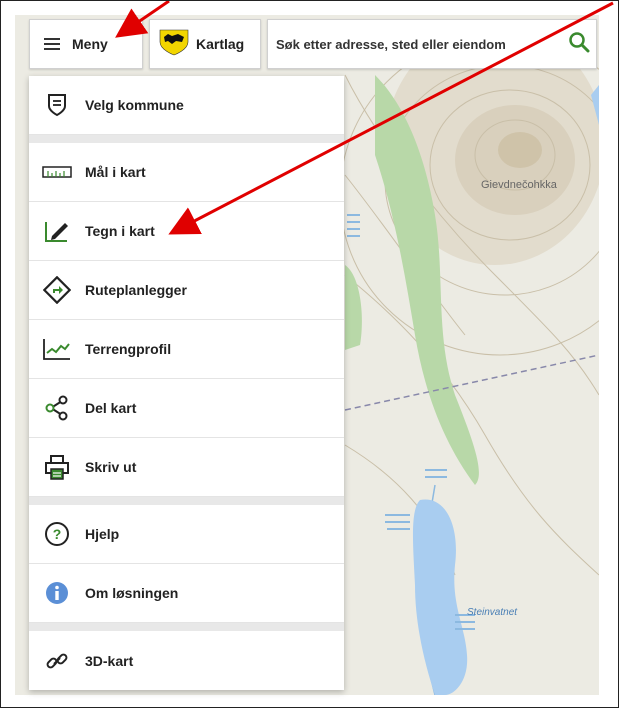 The image size is (619, 708). I want to click on link-icon, so click(57, 661).